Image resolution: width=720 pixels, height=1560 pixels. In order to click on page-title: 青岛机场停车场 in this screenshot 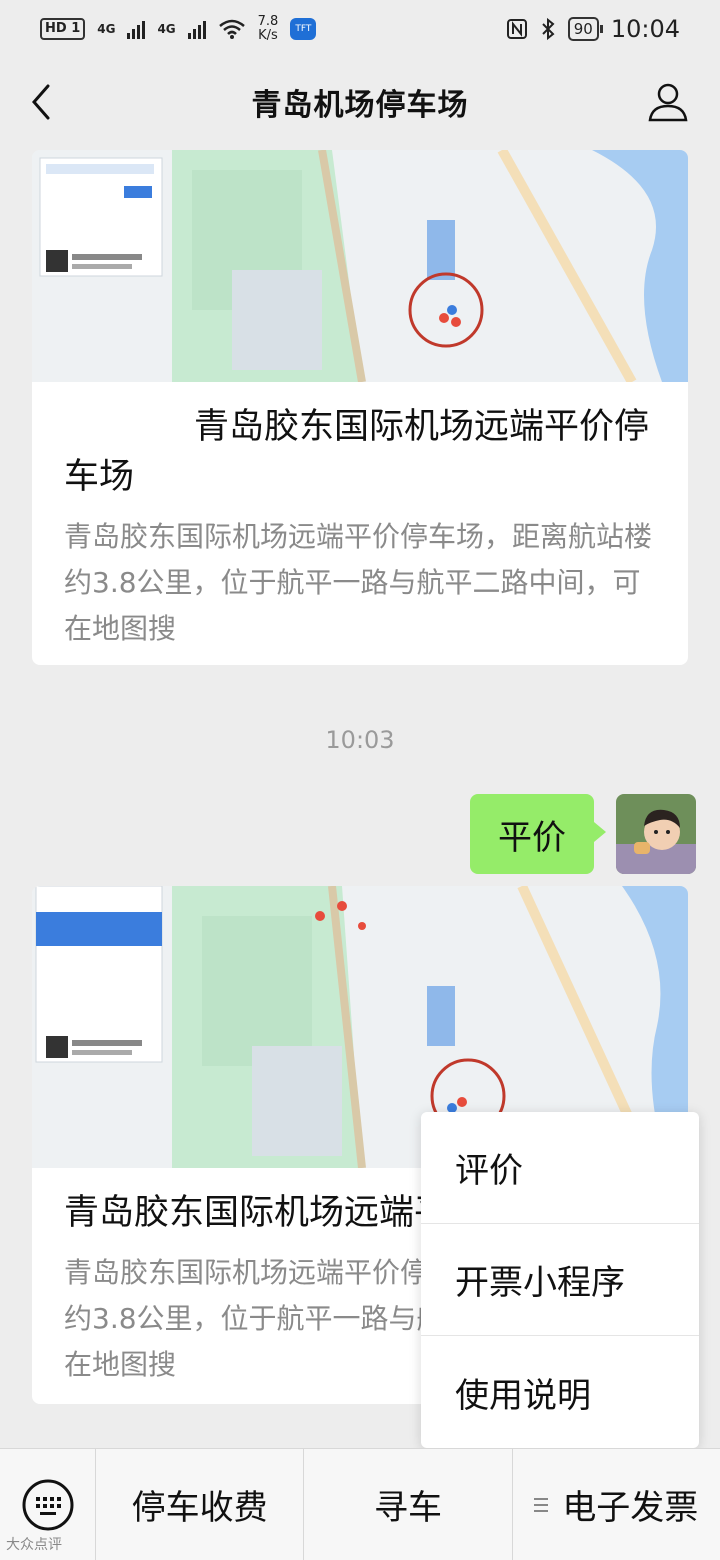, I will do `click(360, 105)`.